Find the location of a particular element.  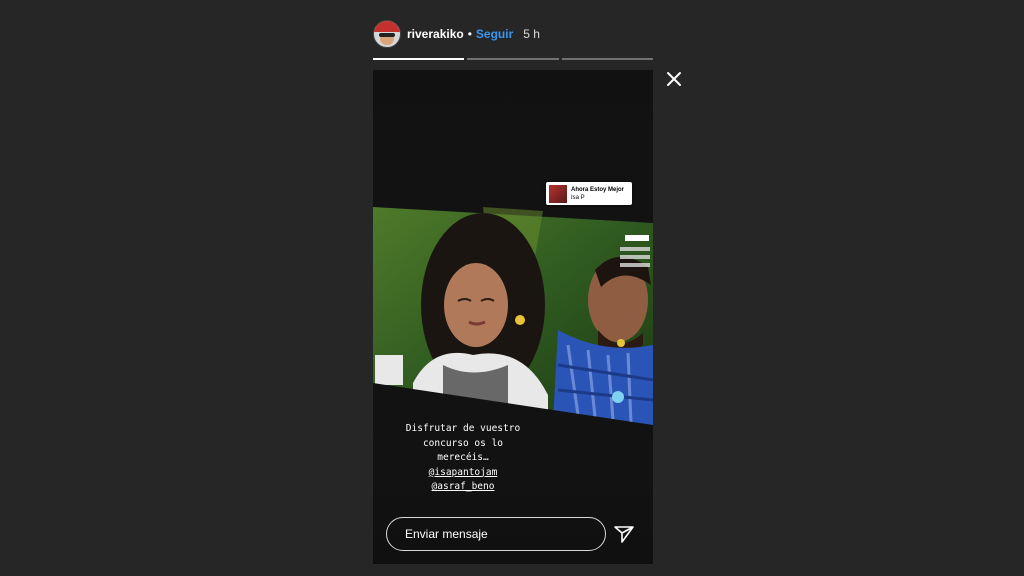

follow-button: Seguir is located at coordinates (494, 34).